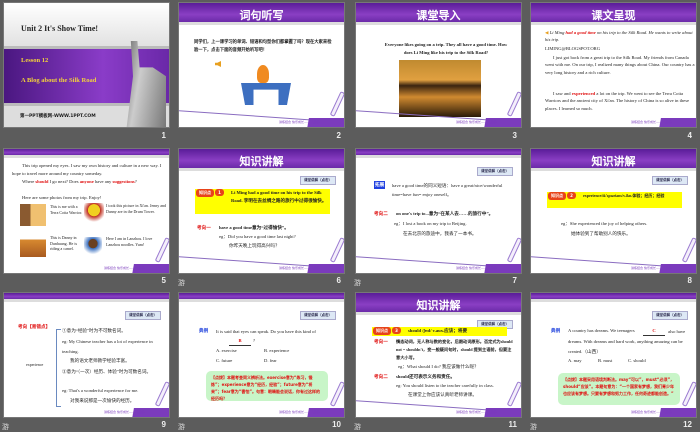  I want to click on caption-1: This is me with a Terra Cotta Warrior., so click(66, 209).